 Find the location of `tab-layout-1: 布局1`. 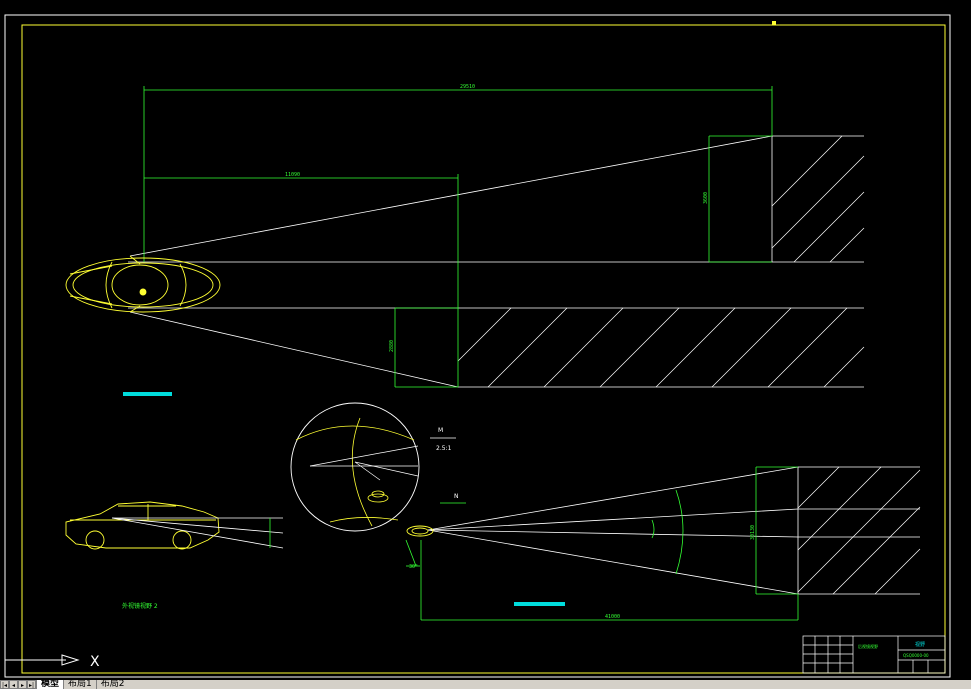

tab-layout-1: 布局1 is located at coordinates (79, 684).